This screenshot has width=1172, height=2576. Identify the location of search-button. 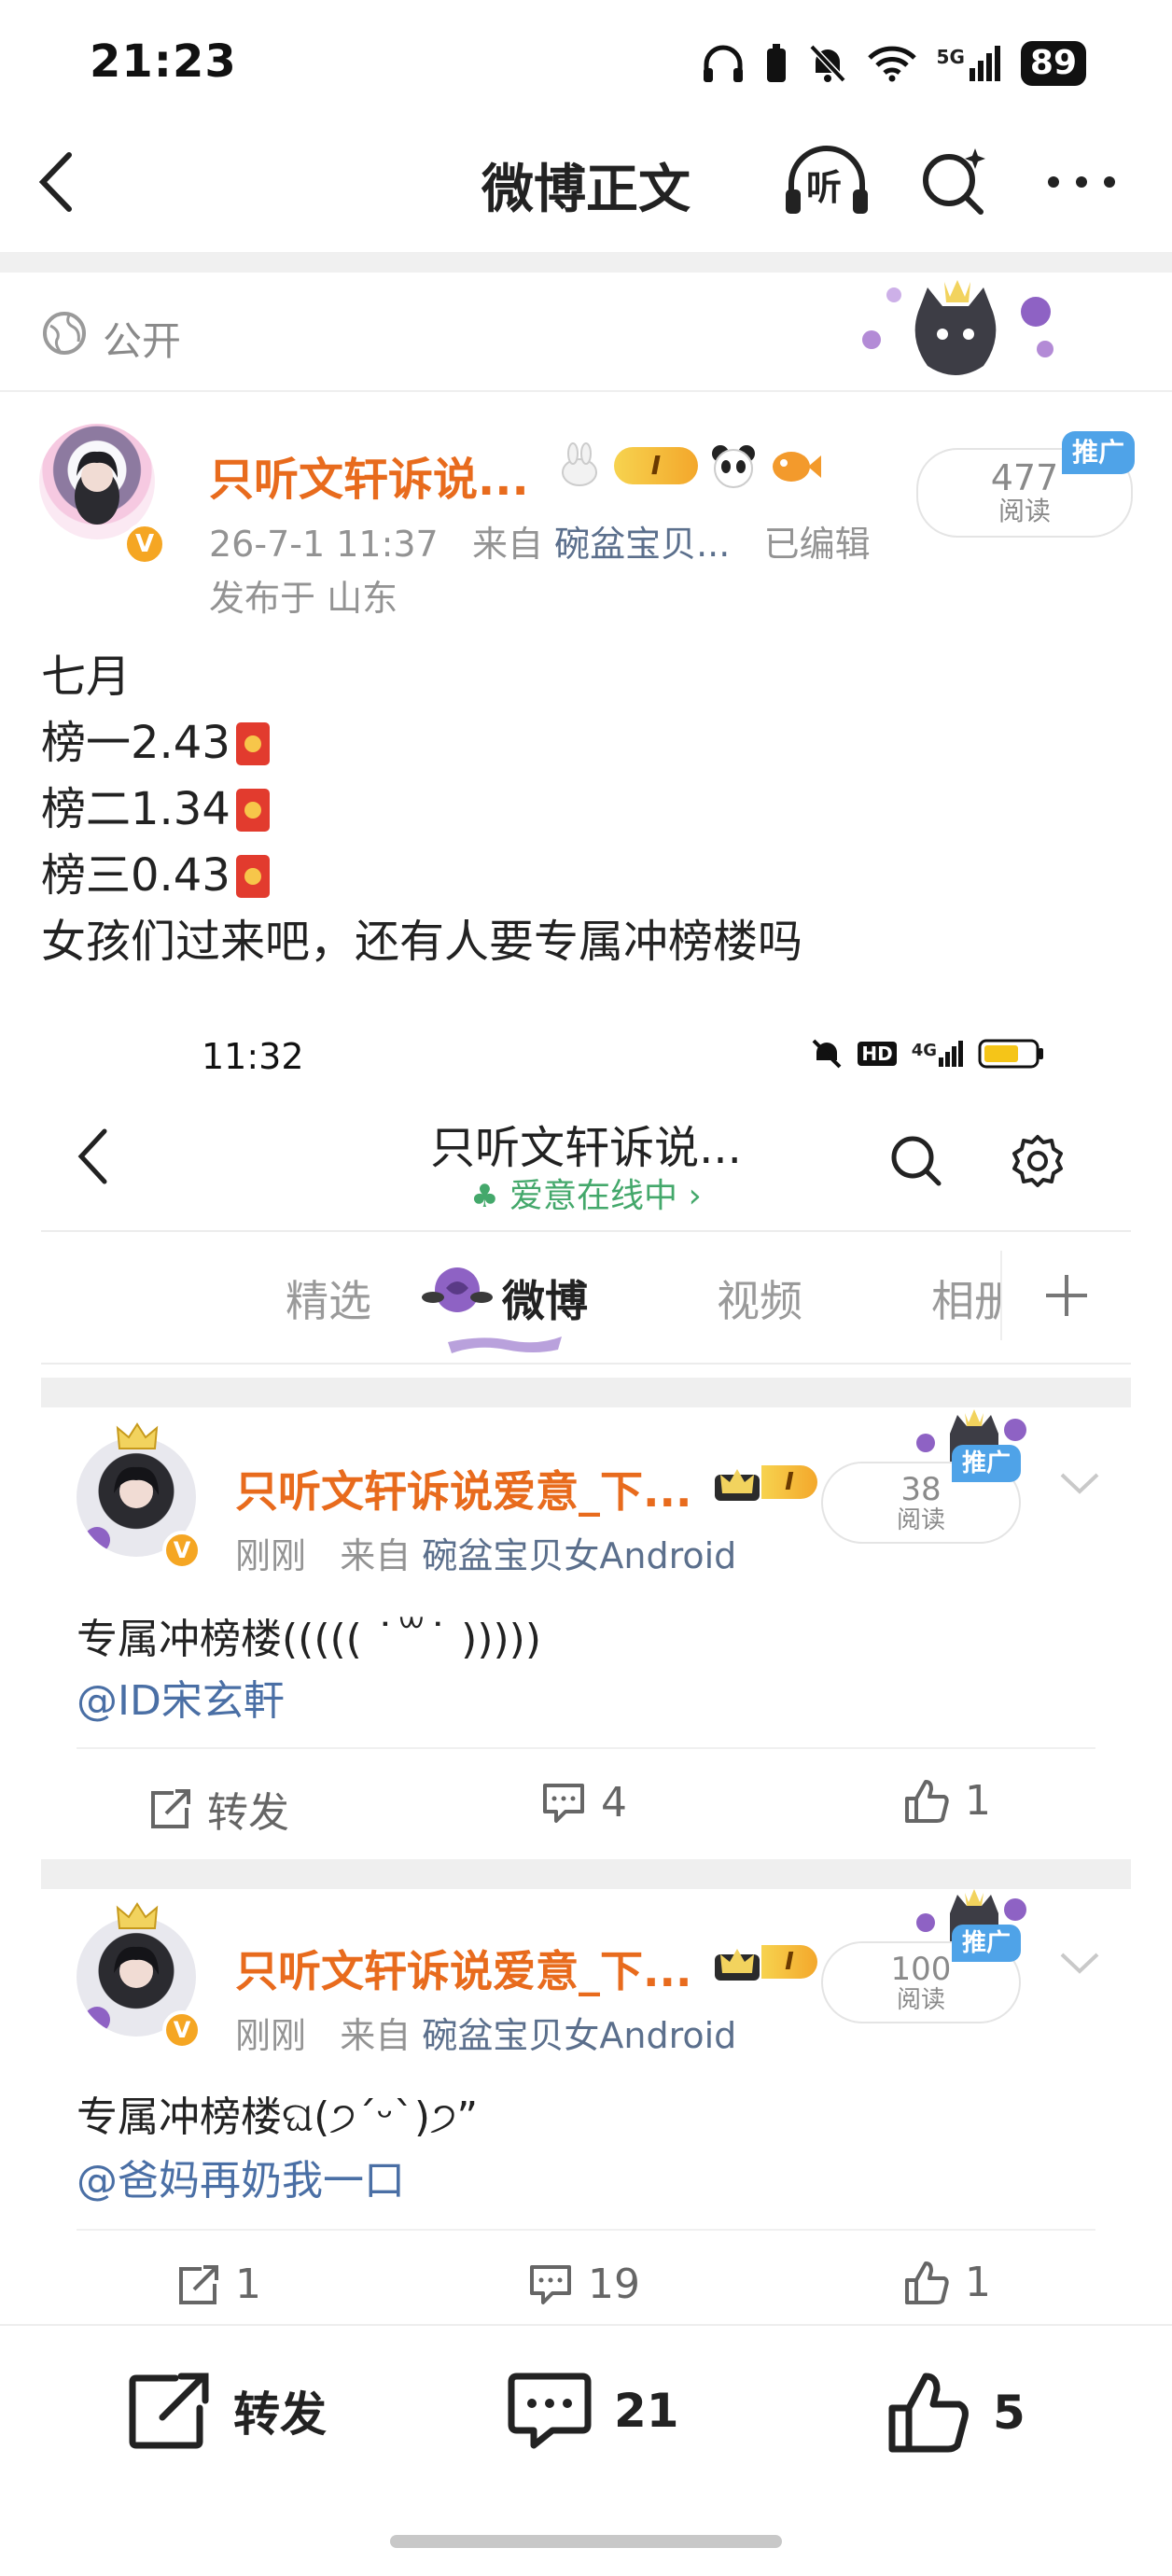
(955, 182).